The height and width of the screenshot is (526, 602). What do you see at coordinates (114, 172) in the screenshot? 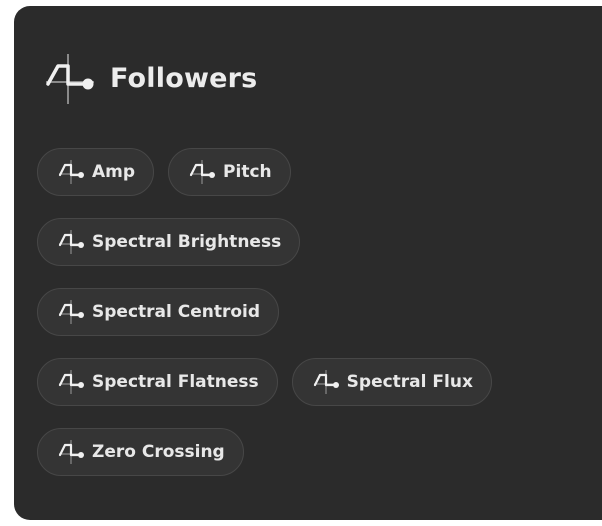
I see `chip-label: Amp` at bounding box center [114, 172].